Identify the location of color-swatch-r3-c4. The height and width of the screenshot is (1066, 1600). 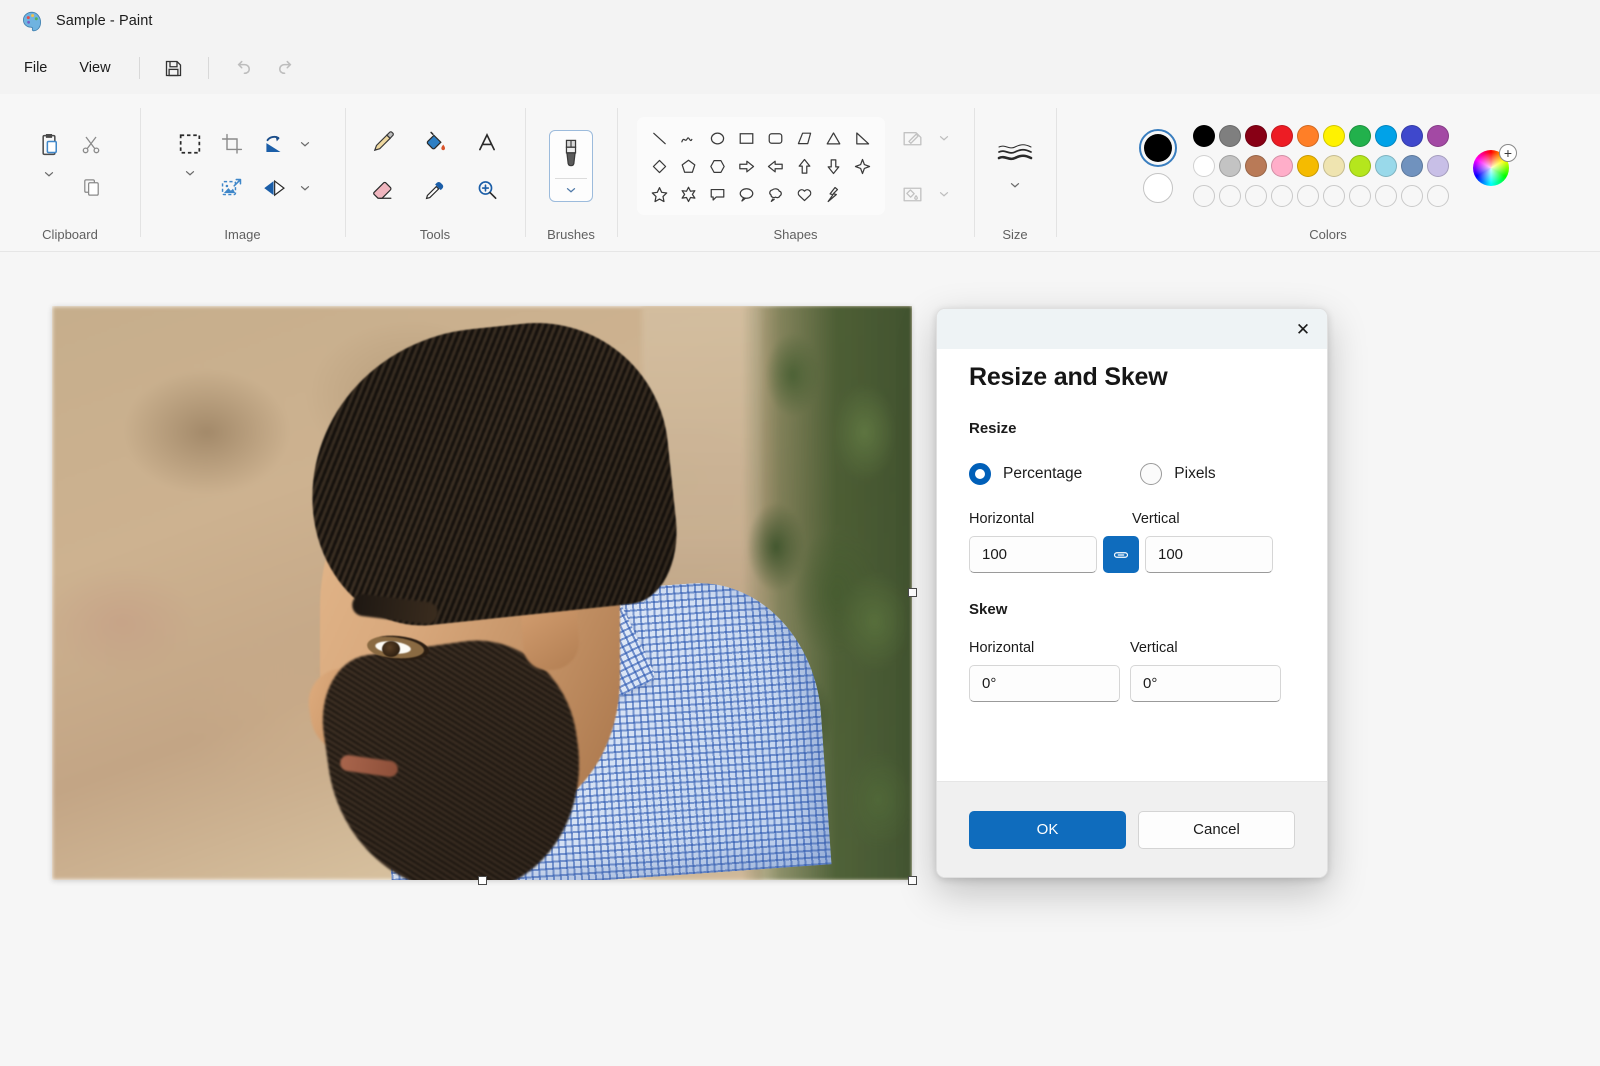
(1282, 196).